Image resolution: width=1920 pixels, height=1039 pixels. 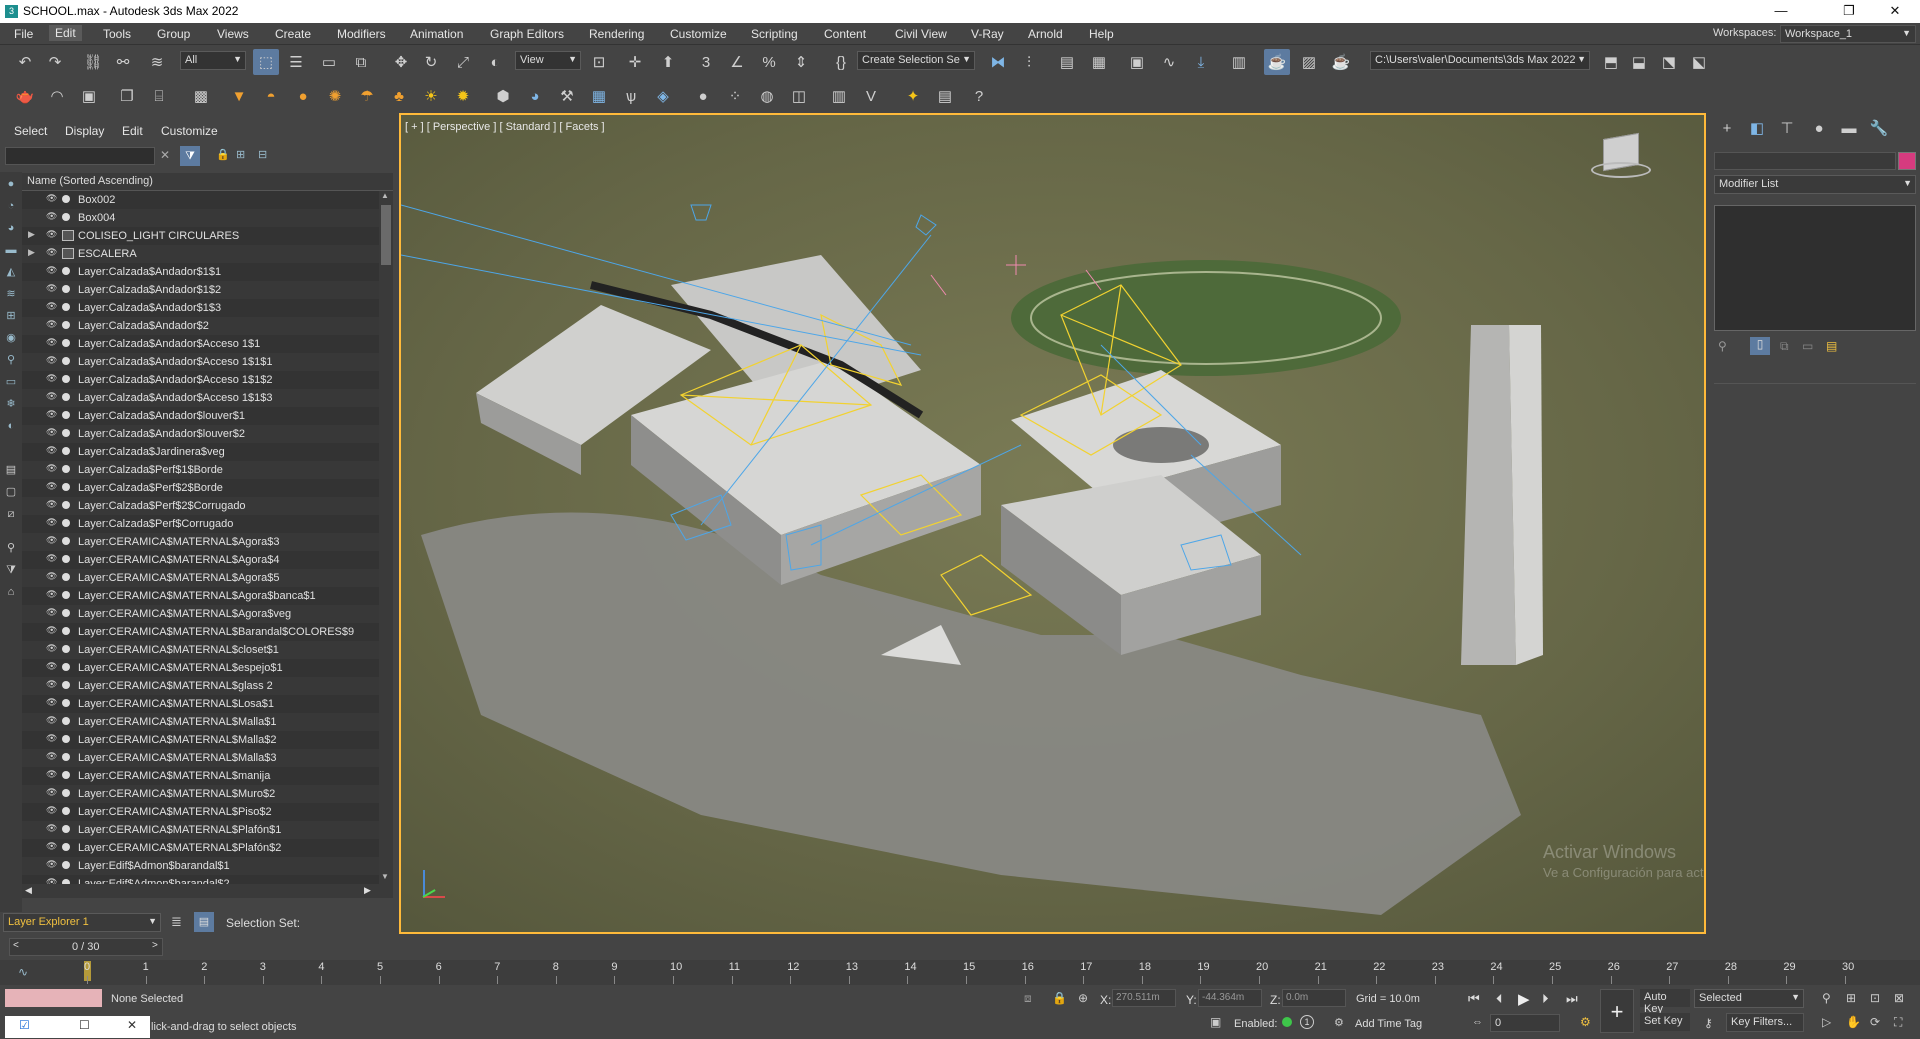 I want to click on prev-frame-icon: <, so click(x=16, y=945).